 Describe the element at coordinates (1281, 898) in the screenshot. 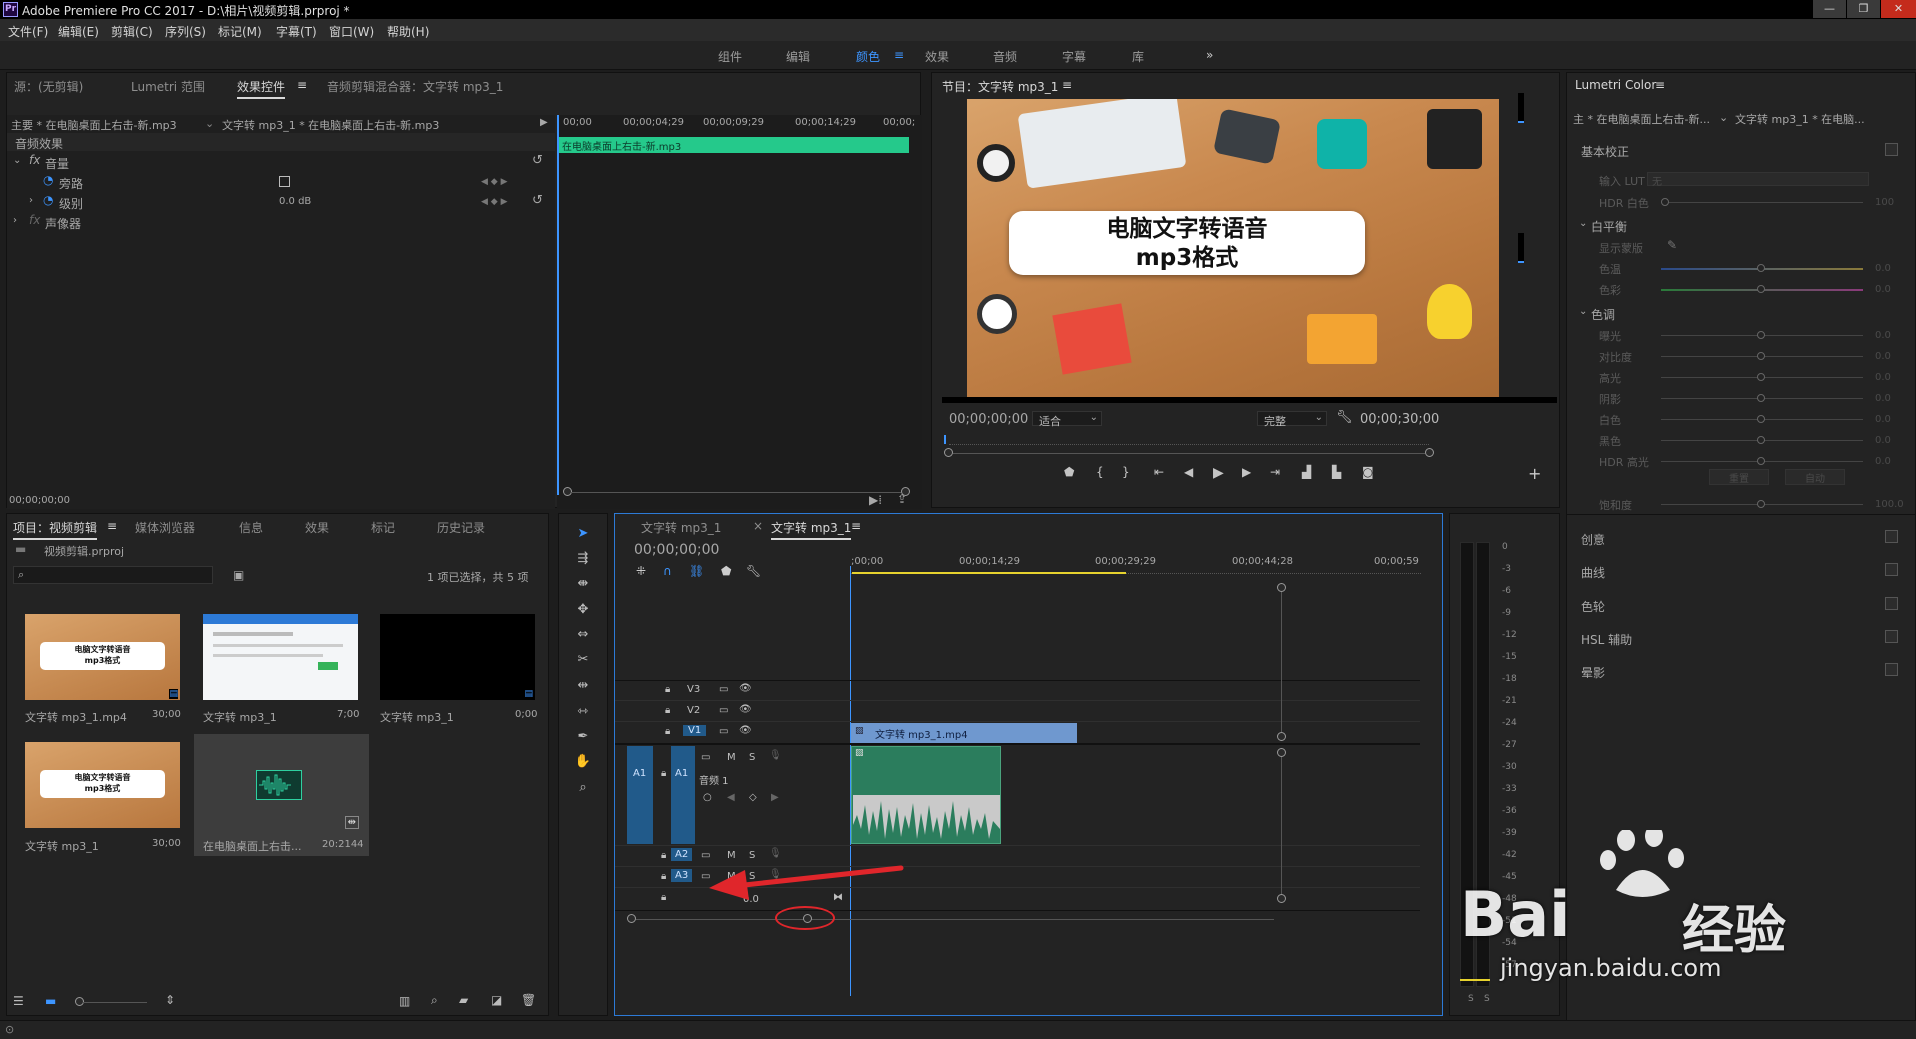

I see `audio-scroll-bottom` at that location.